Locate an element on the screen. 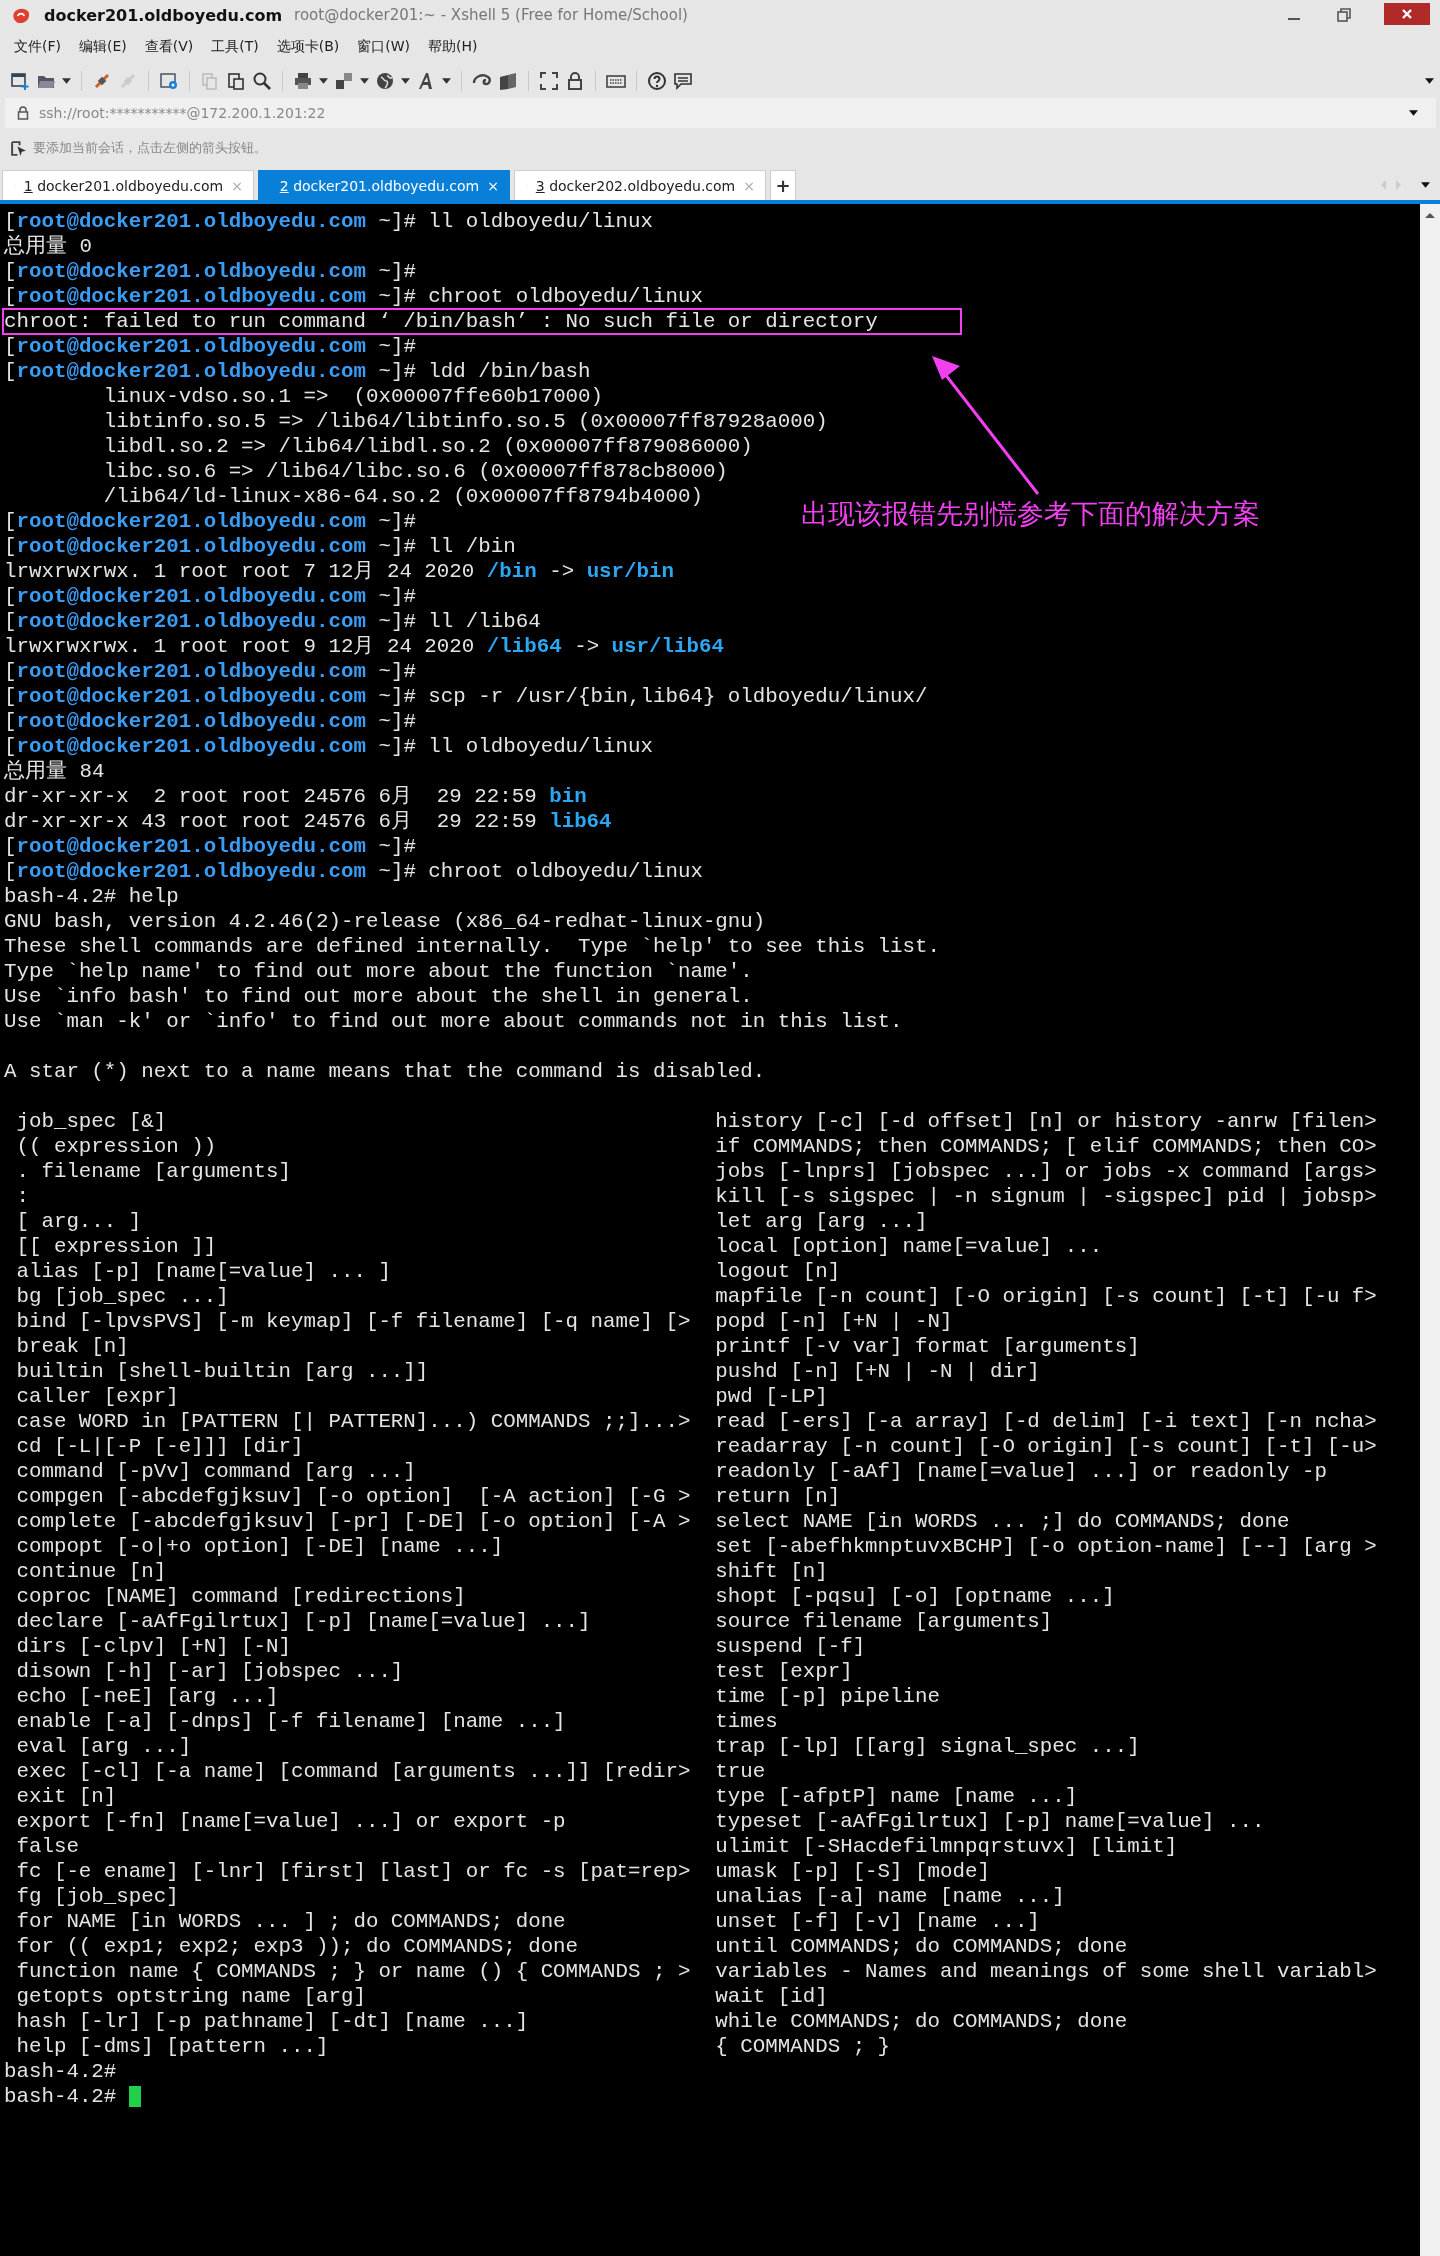 The width and height of the screenshot is (1440, 2256). terminal-line: lrwxrwxrwx. 1 root root 7 12月 24 2020 /bin -> usr/bin is located at coordinates (339, 571).